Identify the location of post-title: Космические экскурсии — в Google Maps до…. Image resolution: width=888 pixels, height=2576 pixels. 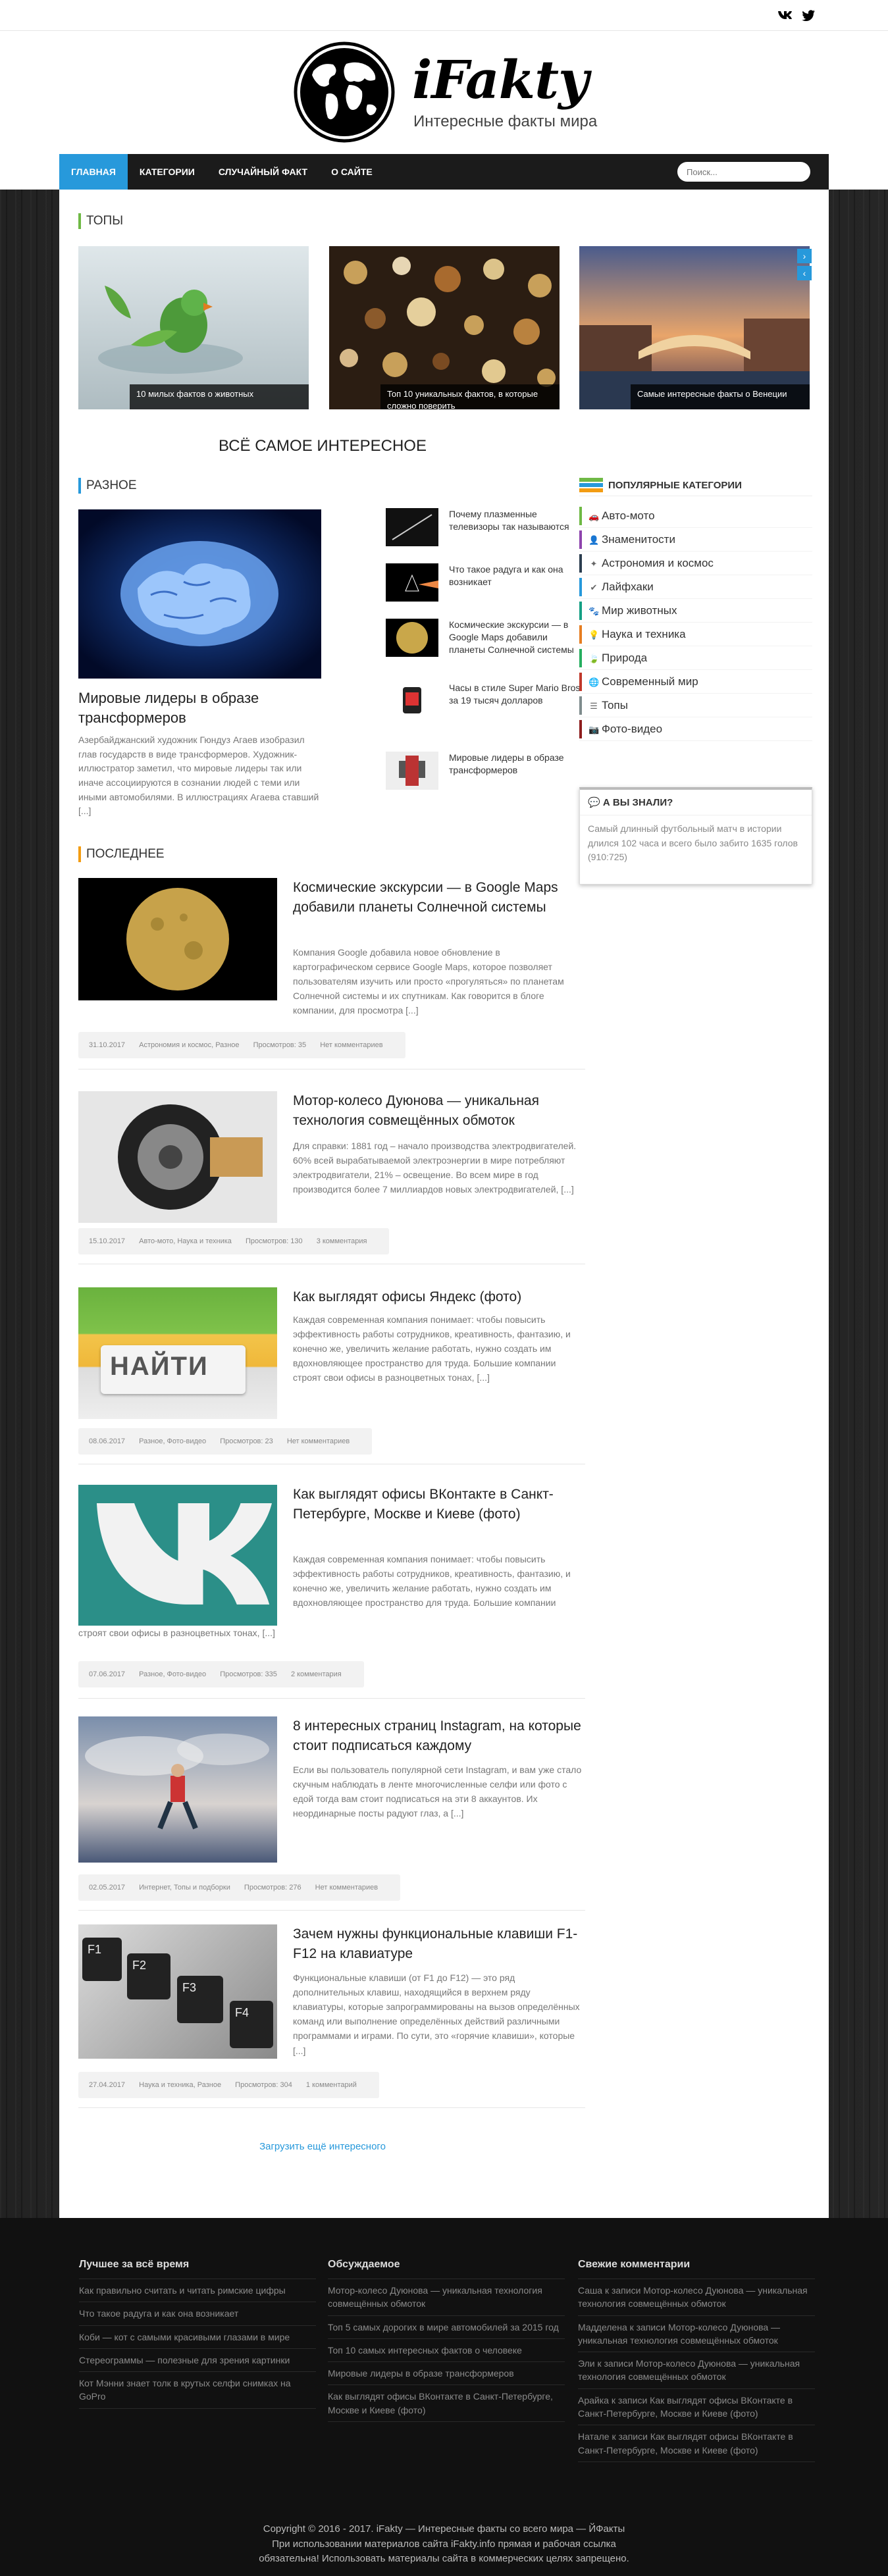
(438, 898).